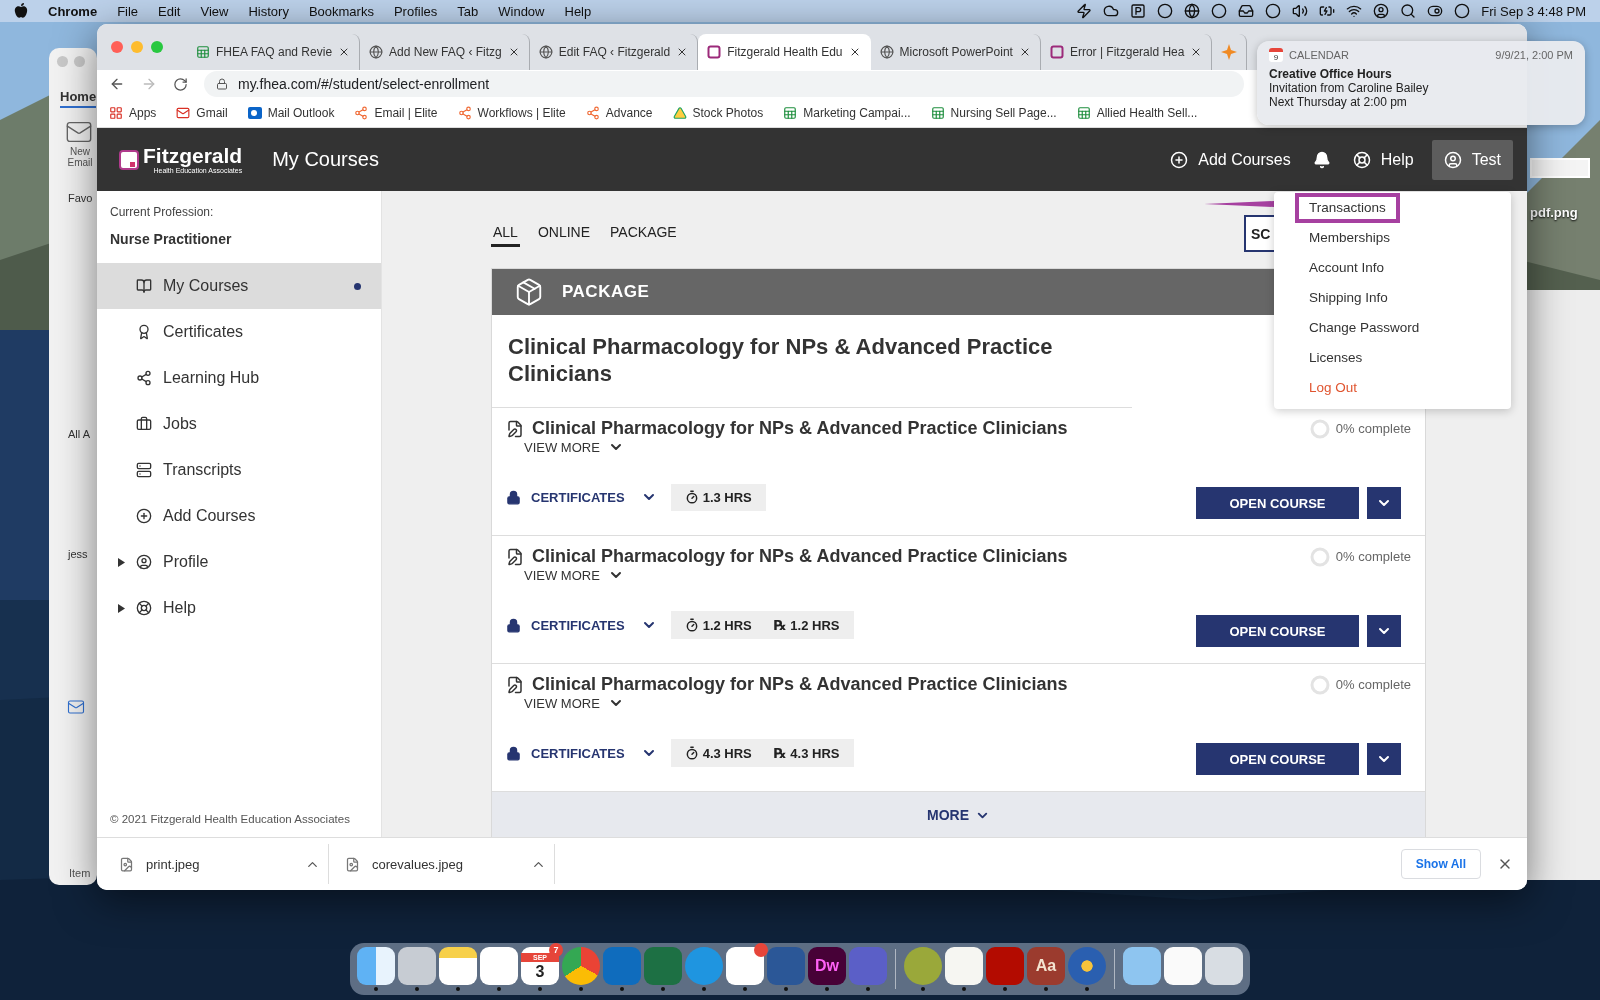 This screenshot has width=1600, height=1000. I want to click on file-thumbnail, so click(1560, 168).